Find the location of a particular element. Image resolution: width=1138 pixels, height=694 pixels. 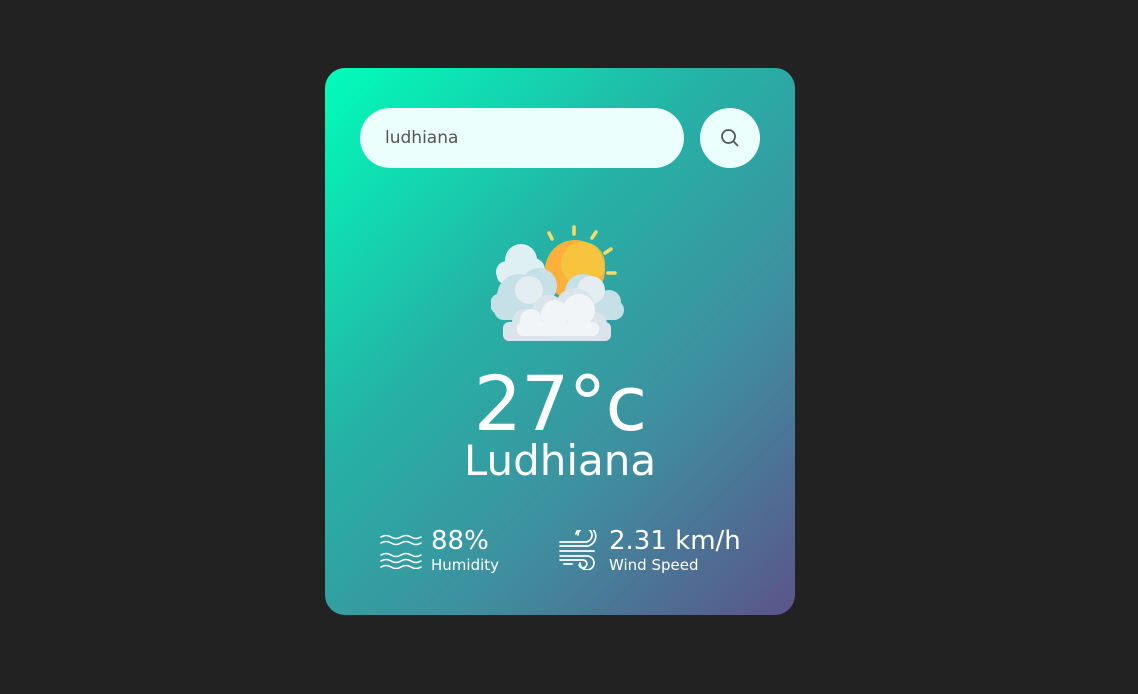

search-icon is located at coordinates (730, 138).